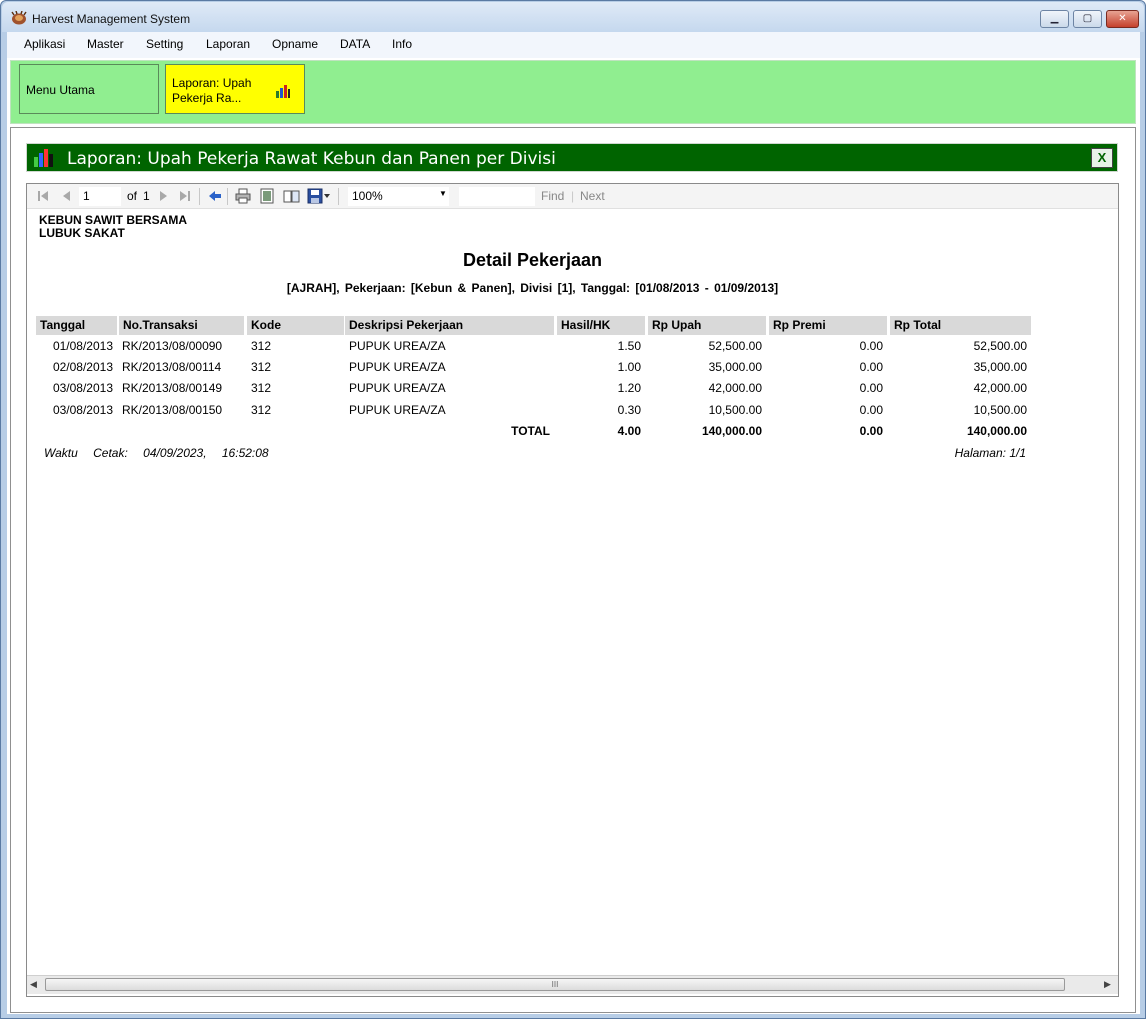 This screenshot has width=1146, height=1019. What do you see at coordinates (355, 44) in the screenshot?
I see `menu-data: DATA` at bounding box center [355, 44].